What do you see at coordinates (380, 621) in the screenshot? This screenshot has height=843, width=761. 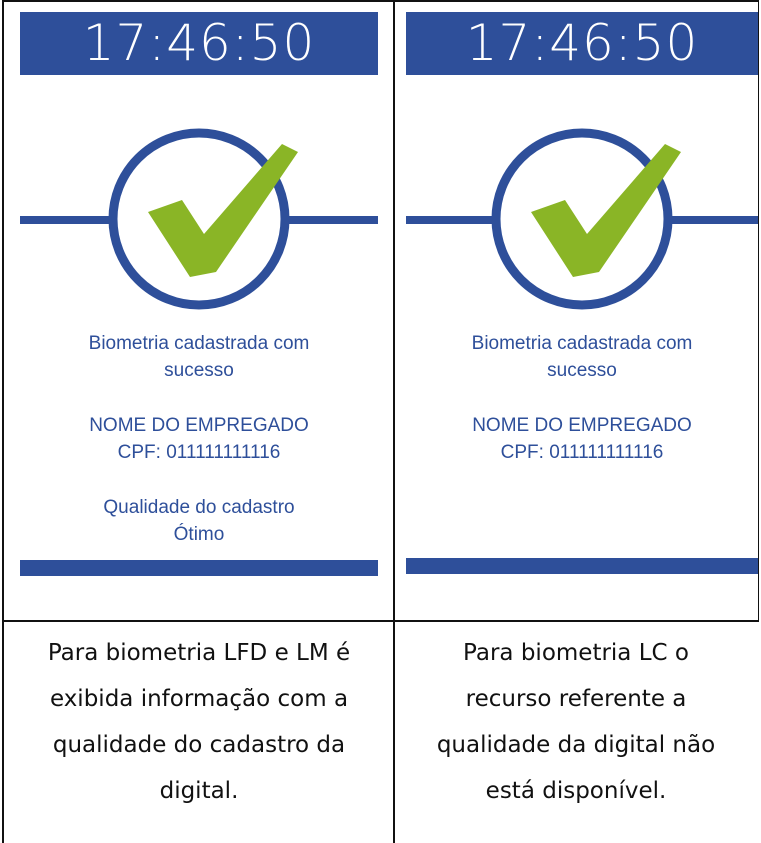 I see `table-row-divider` at bounding box center [380, 621].